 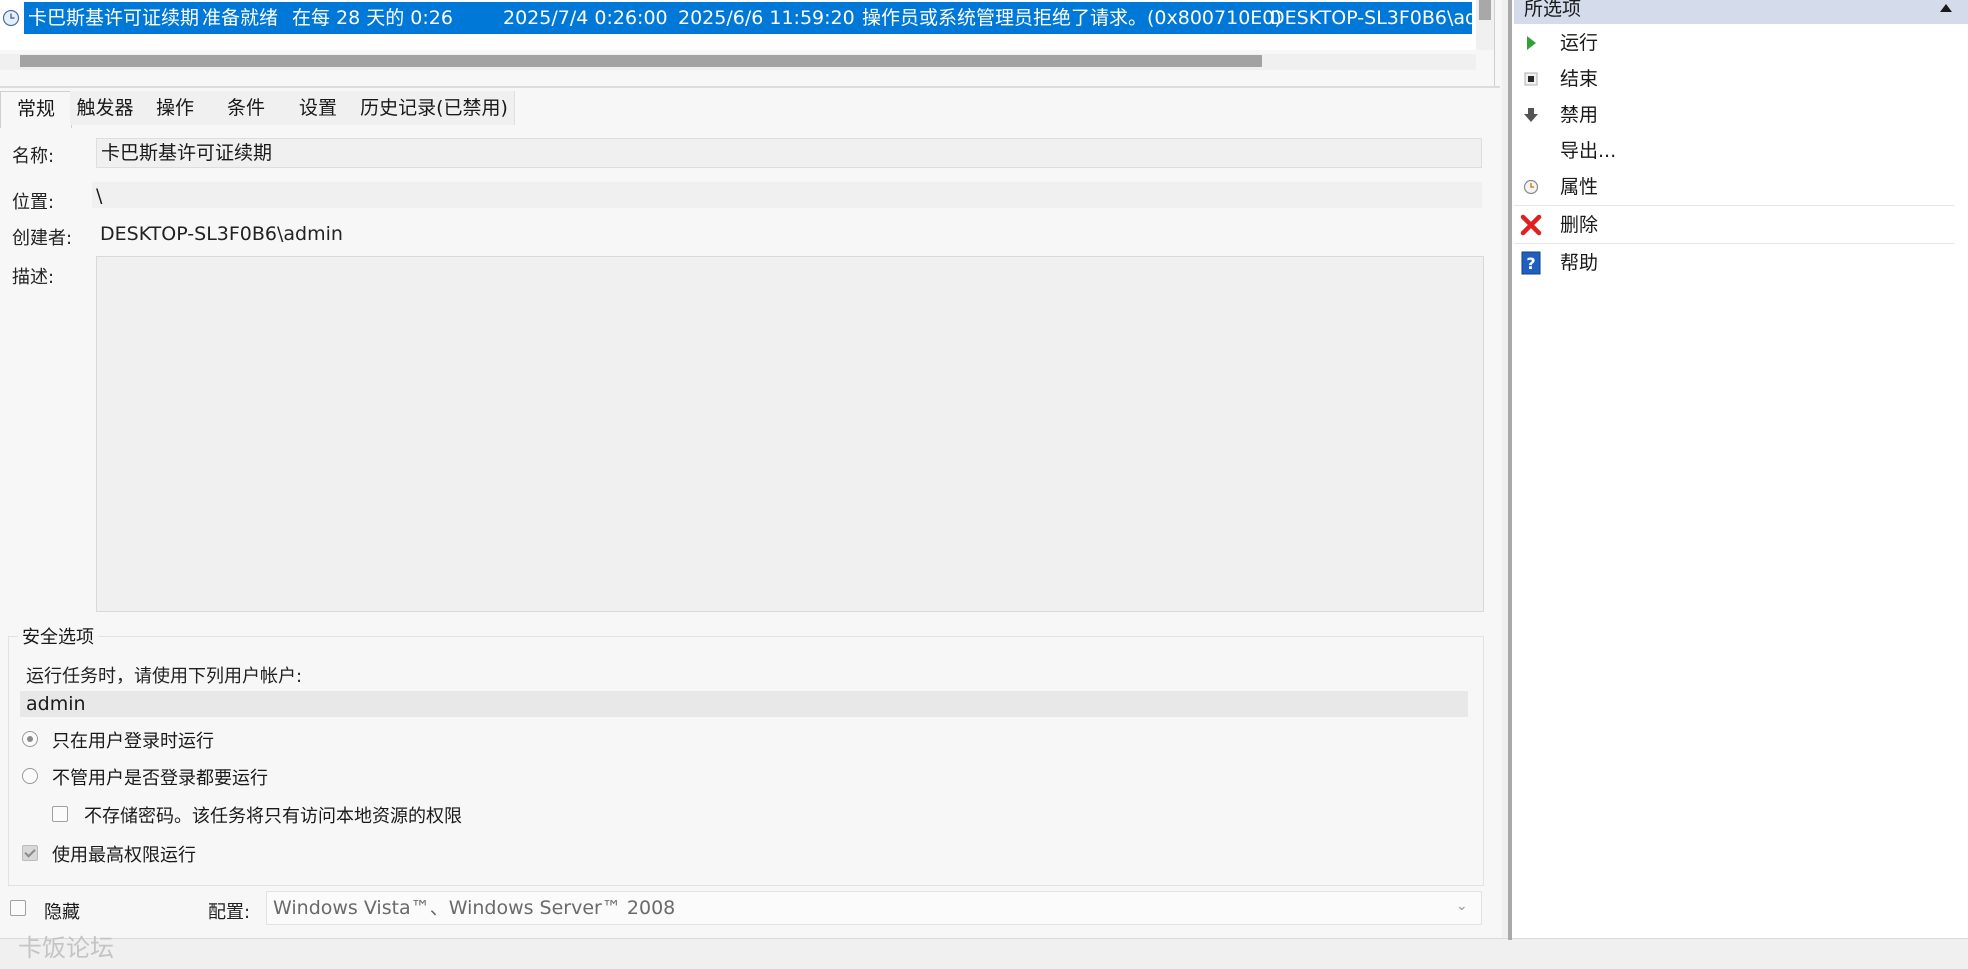 I want to click on config-label: 配置:, so click(x=229, y=912).